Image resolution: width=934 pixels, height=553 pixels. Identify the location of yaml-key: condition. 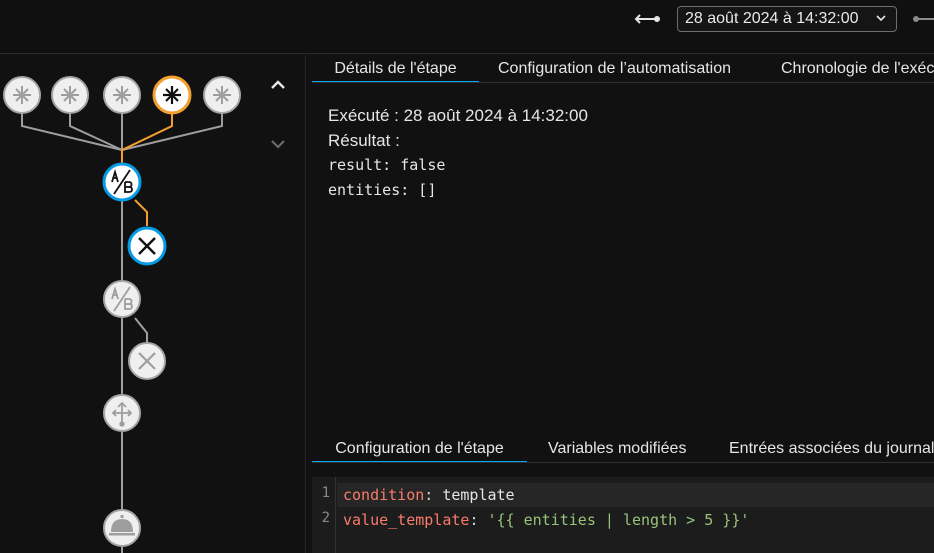
(384, 495).